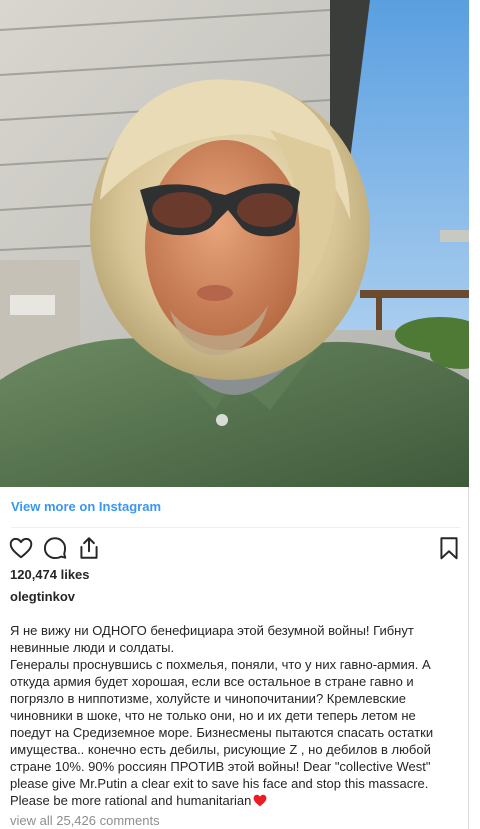  I want to click on red-heart-icon, so click(260, 802).